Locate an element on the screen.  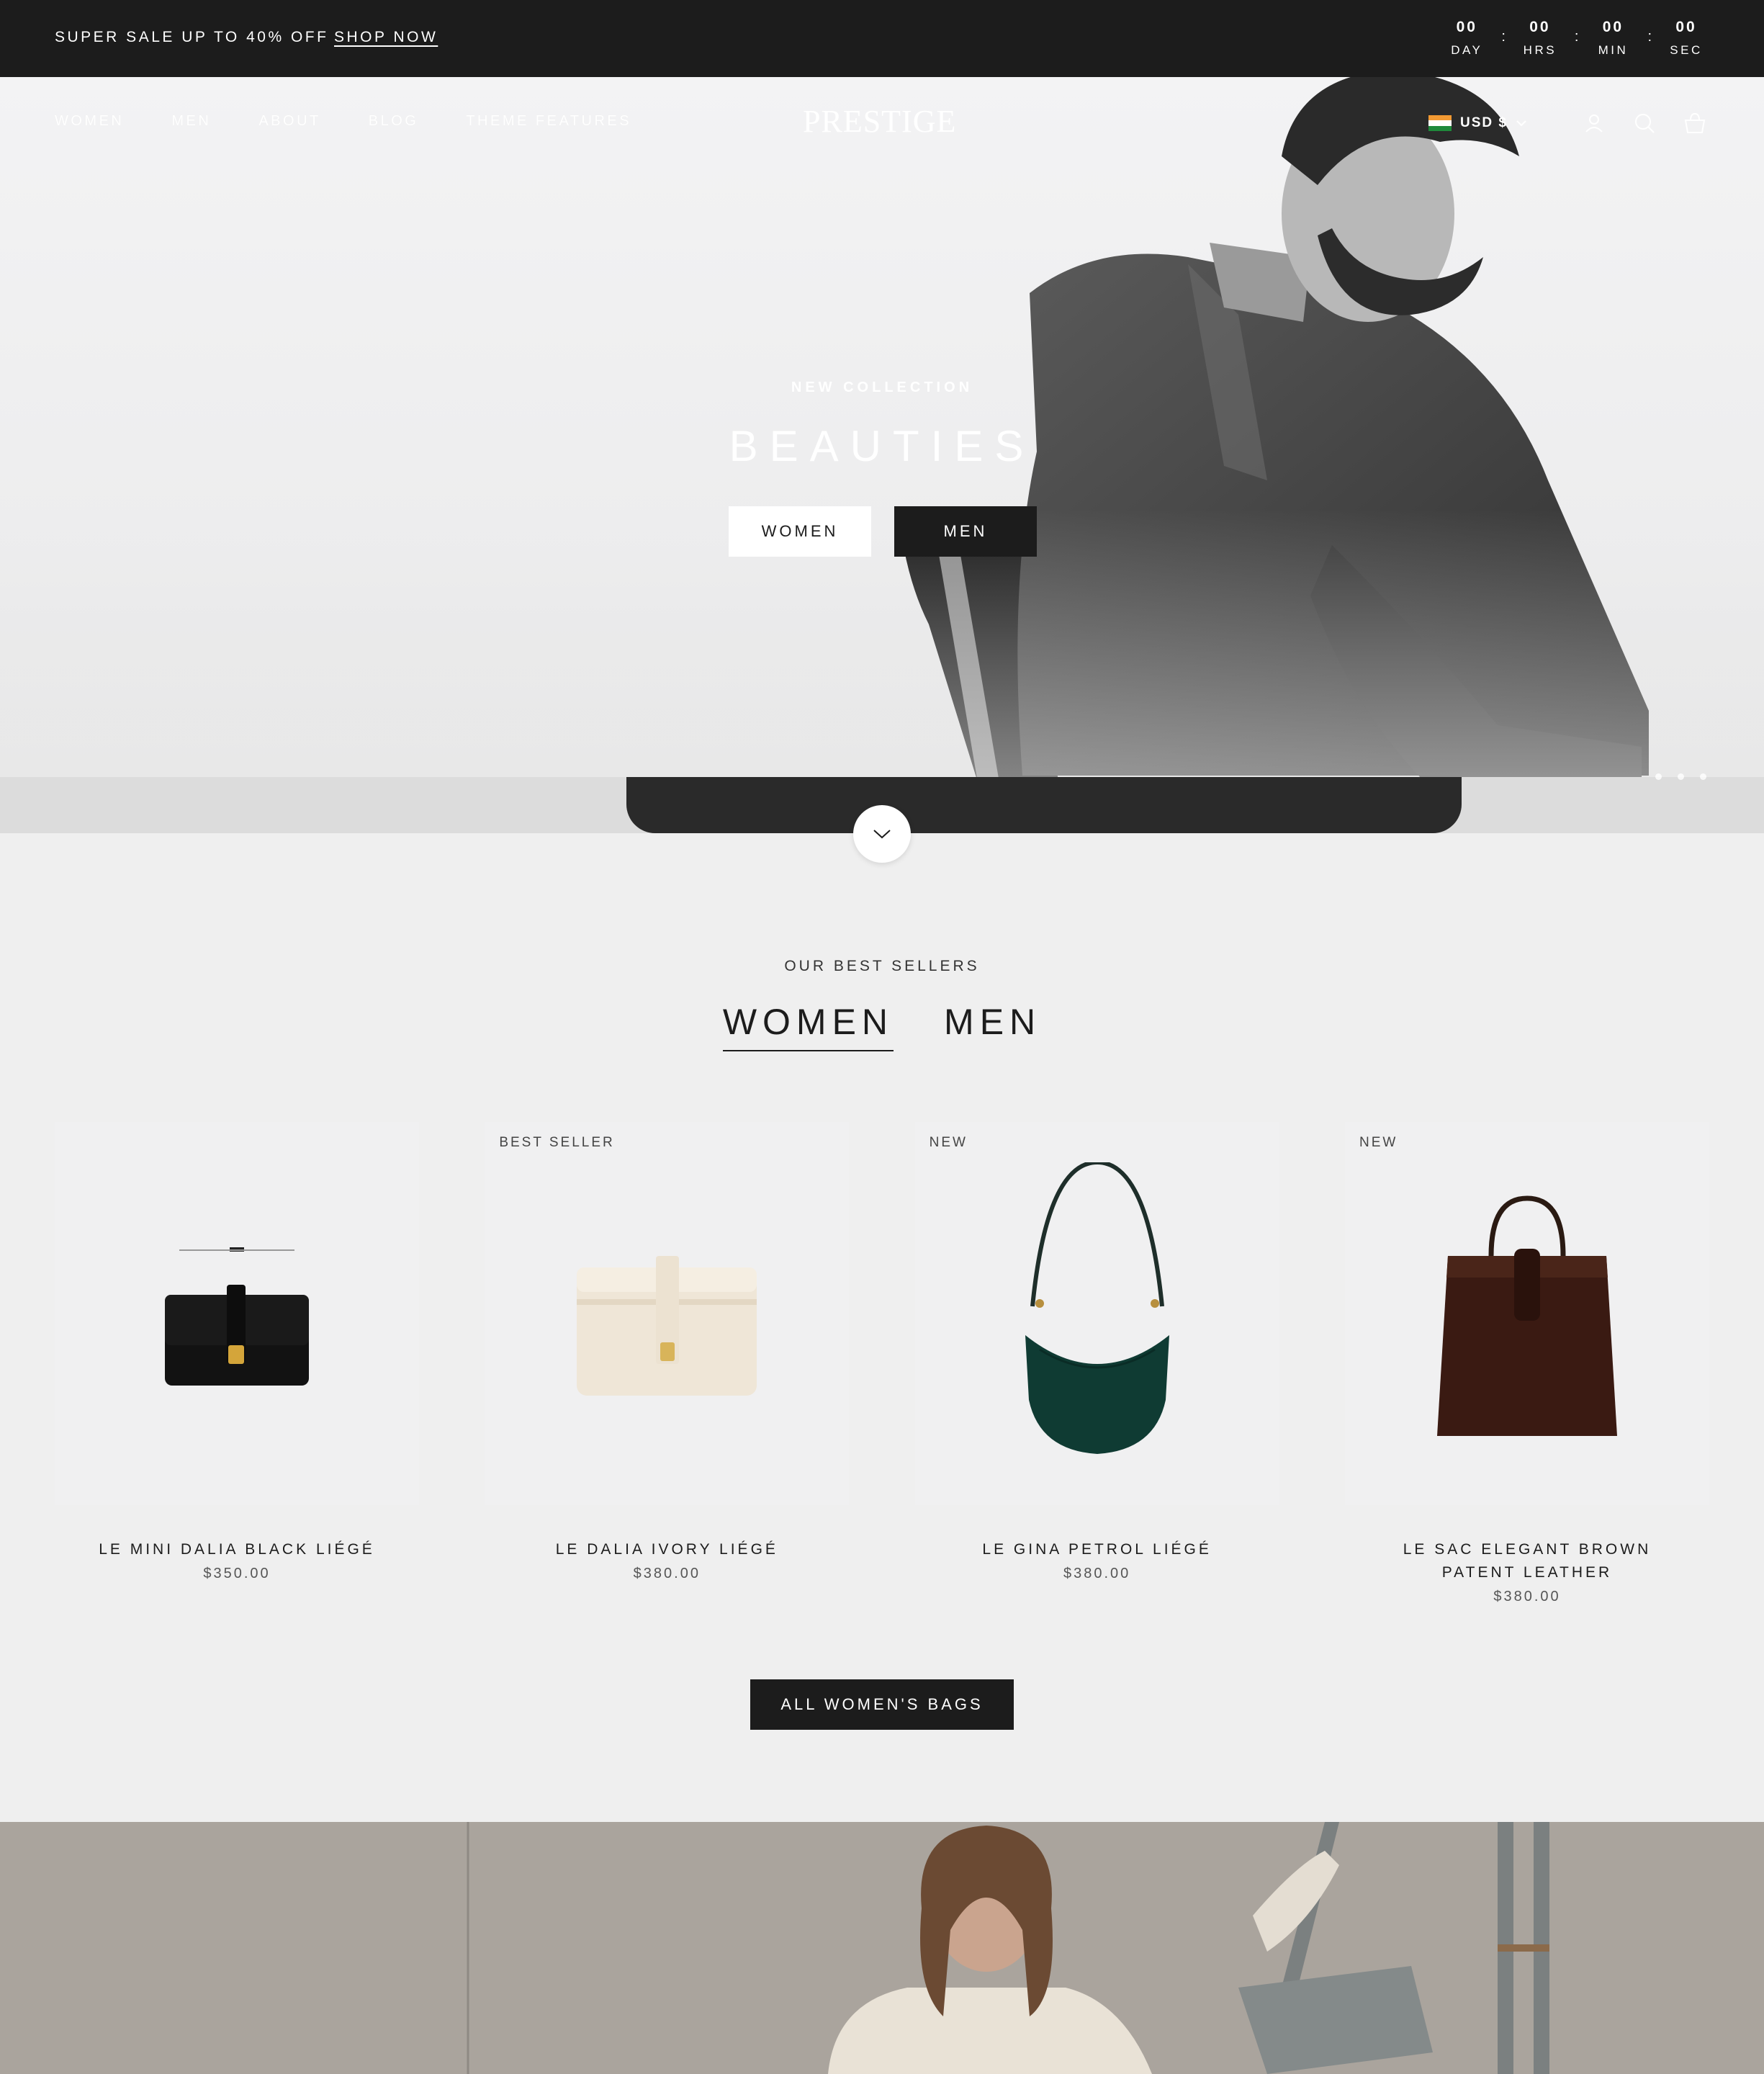
best-sellers-eyebrow: OUR BEST SELLERS is located at coordinates (882, 966).